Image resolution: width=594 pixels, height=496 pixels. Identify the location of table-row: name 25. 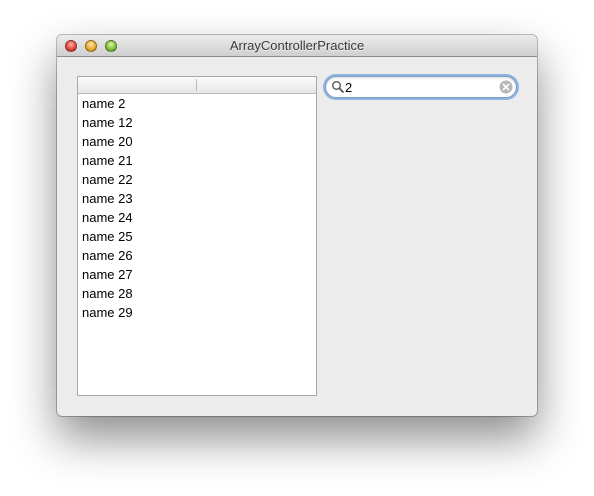
(197, 236).